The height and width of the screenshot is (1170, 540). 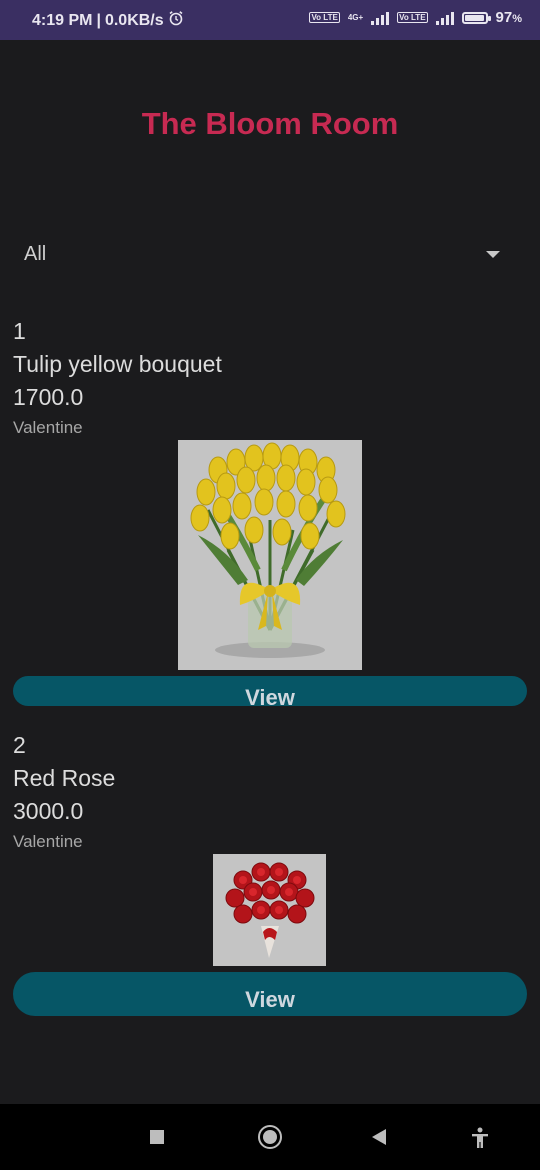 What do you see at coordinates (64, 778) in the screenshot?
I see `product-name: Red Rose` at bounding box center [64, 778].